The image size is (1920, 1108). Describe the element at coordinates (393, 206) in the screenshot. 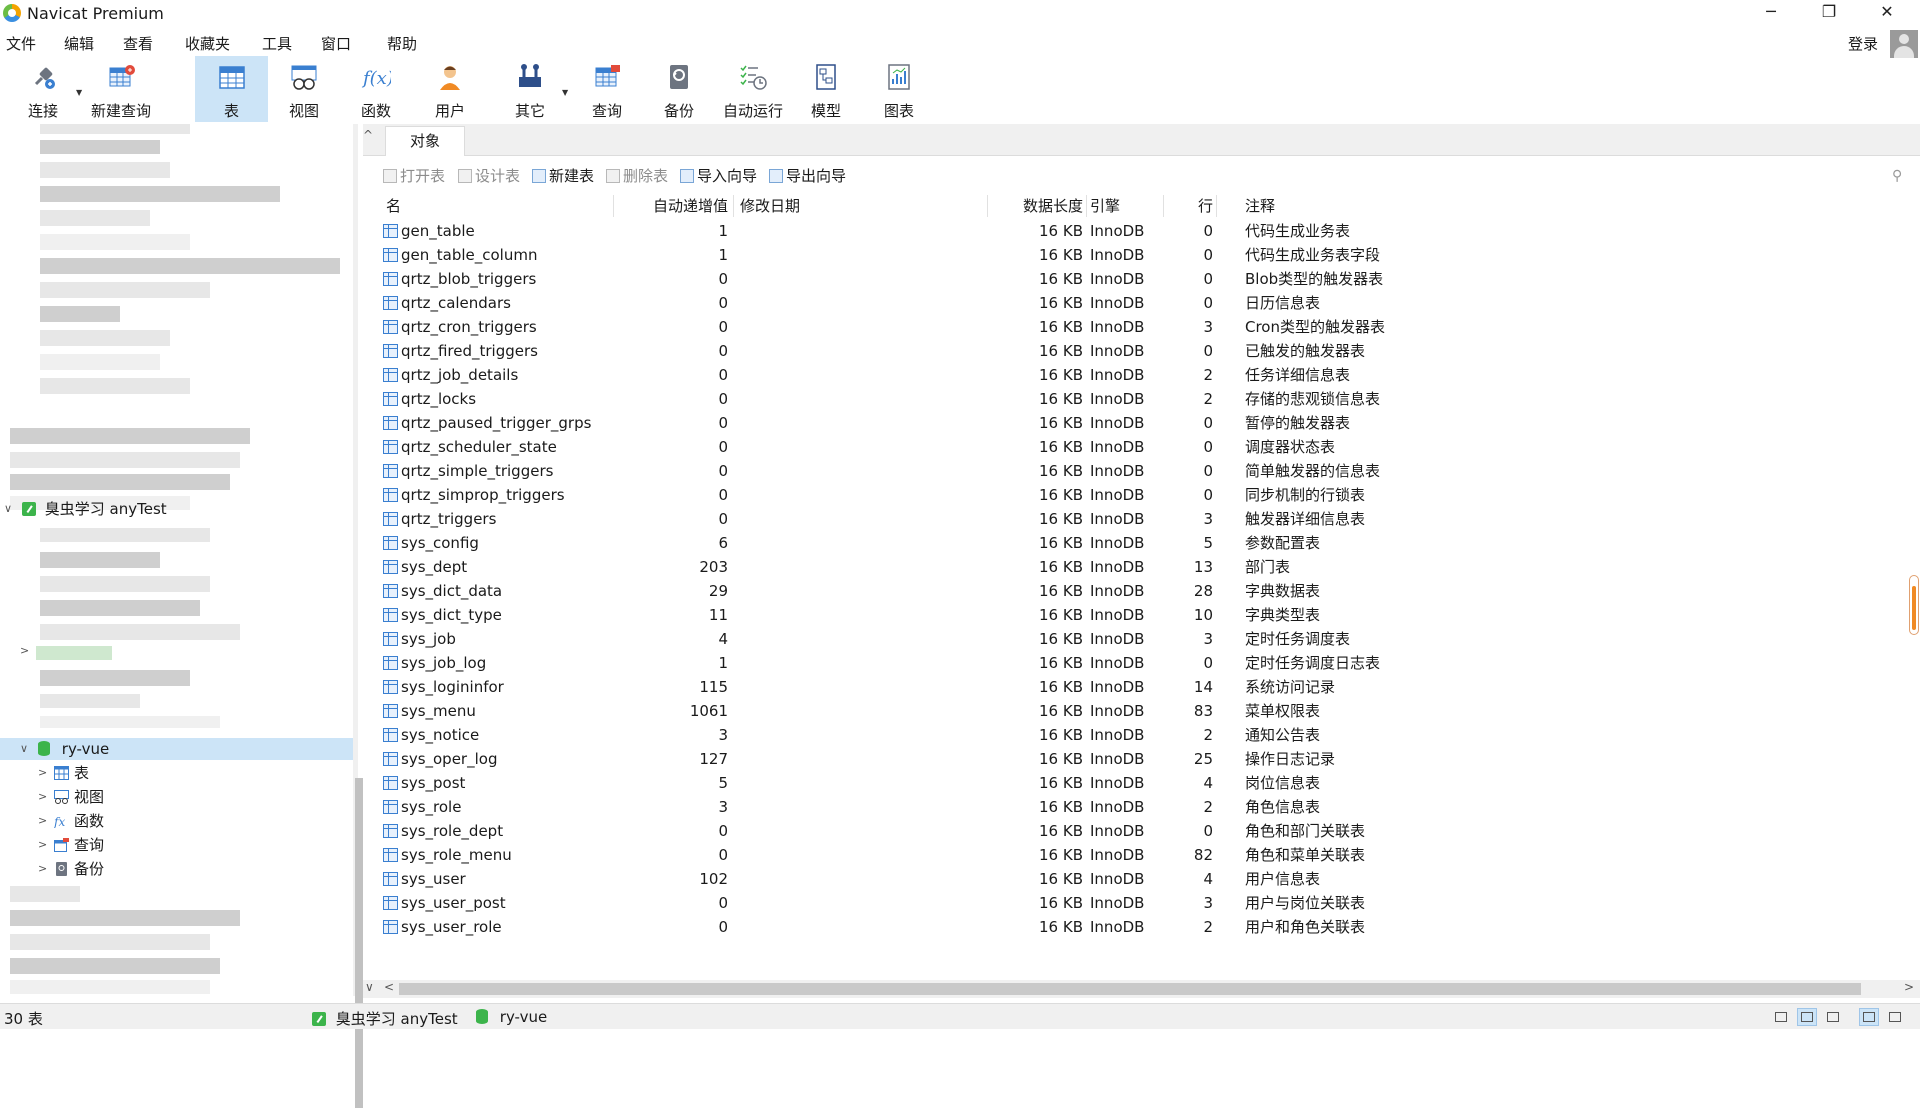

I see `column-header-name: 名` at that location.